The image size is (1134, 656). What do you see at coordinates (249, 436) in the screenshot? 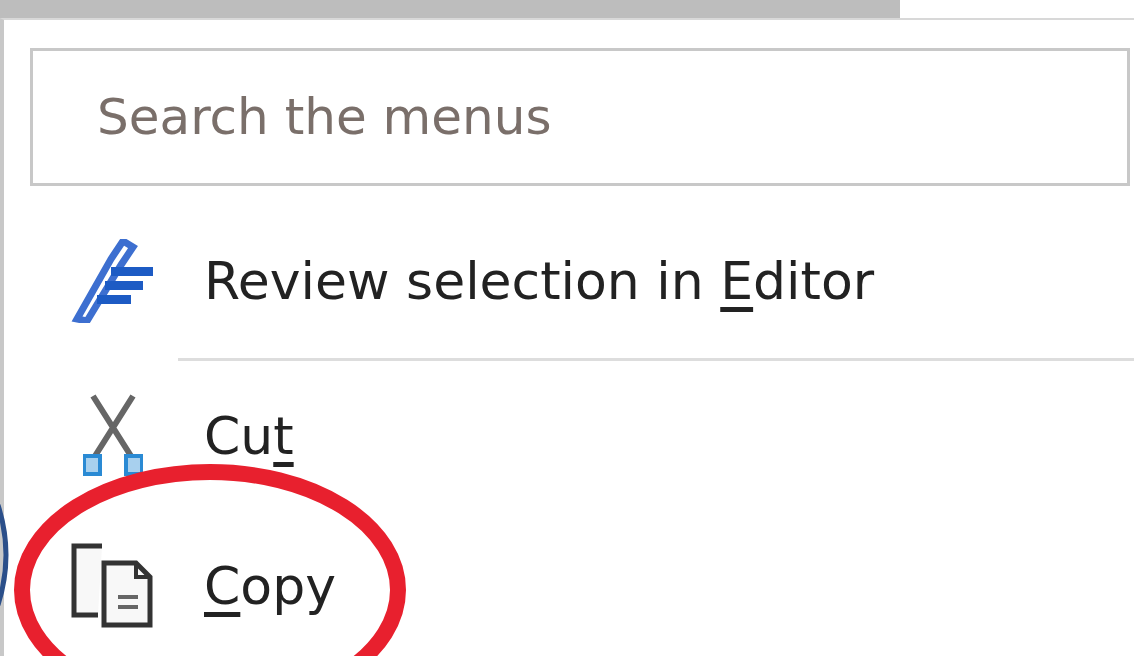
I see `menu-item-label: Cut` at bounding box center [249, 436].